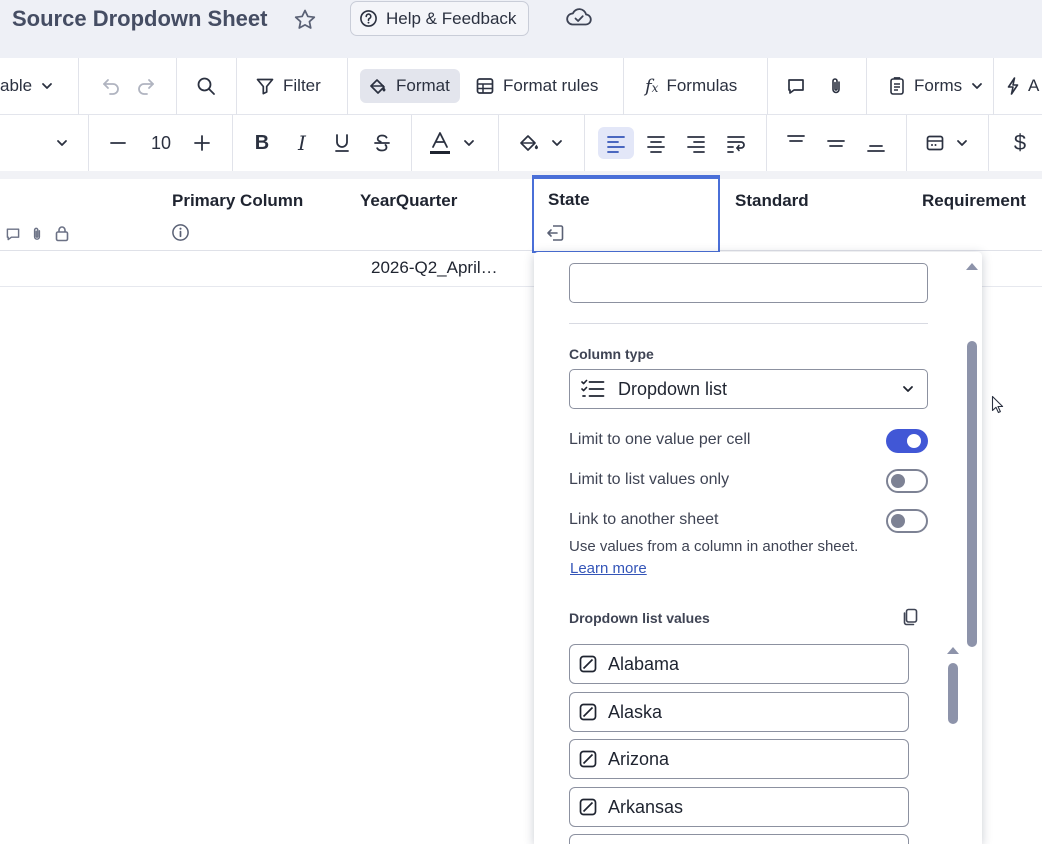  Describe the element at coordinates (702, 85) in the screenshot. I see `formulas-label: Formulas` at that location.